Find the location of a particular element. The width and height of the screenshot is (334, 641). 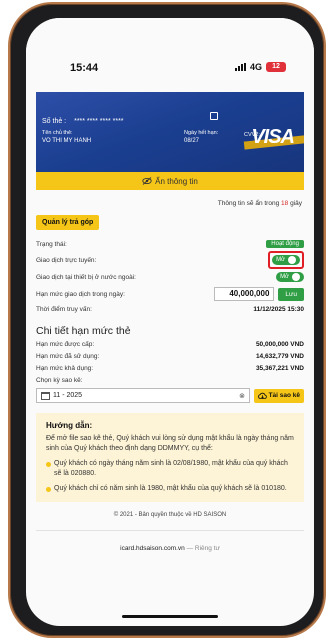

holder-label: Tên chủ thẻ: is located at coordinates (57, 133).